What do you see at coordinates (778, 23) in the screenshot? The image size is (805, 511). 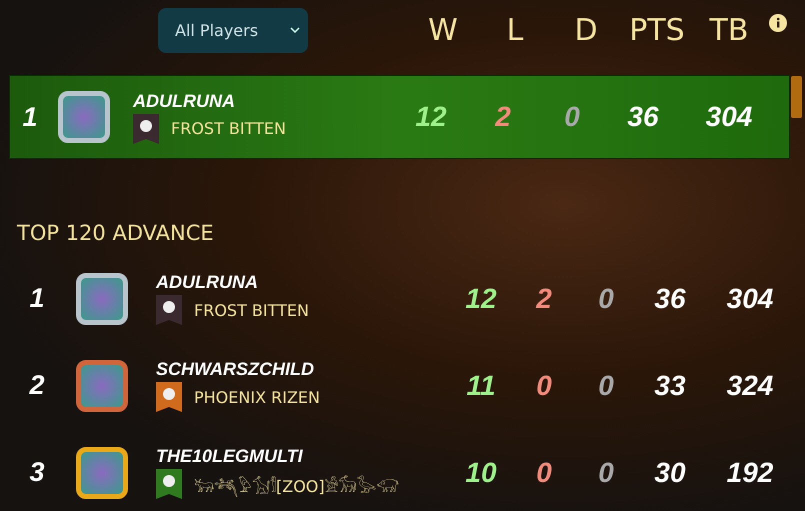 I see `info-icon` at bounding box center [778, 23].